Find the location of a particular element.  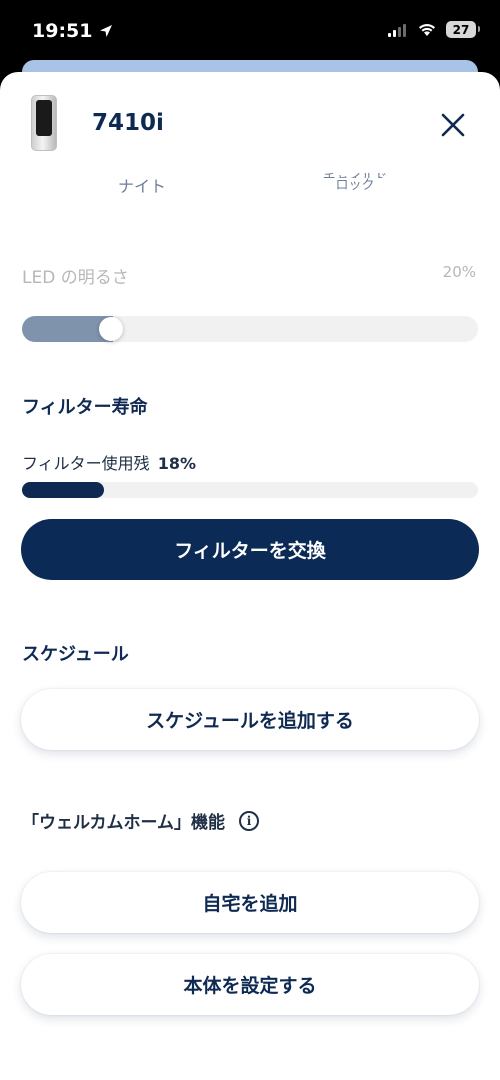

add-schedule-button: スケジュールを追加する is located at coordinates (250, 719).